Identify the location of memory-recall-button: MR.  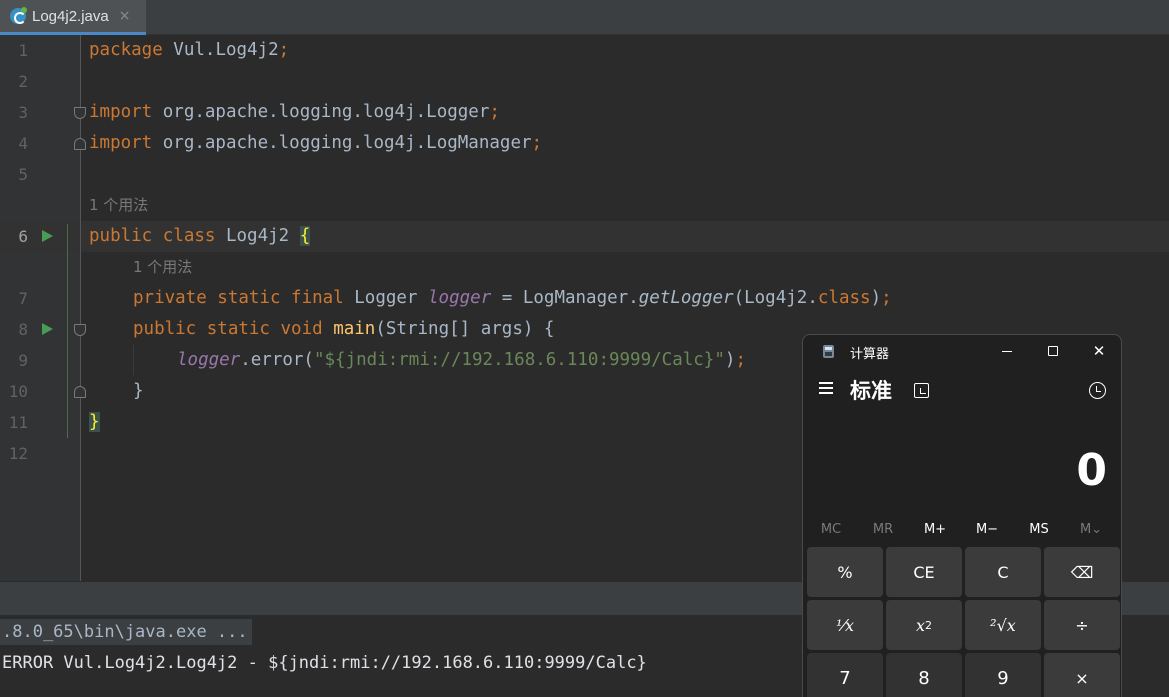
(883, 530).